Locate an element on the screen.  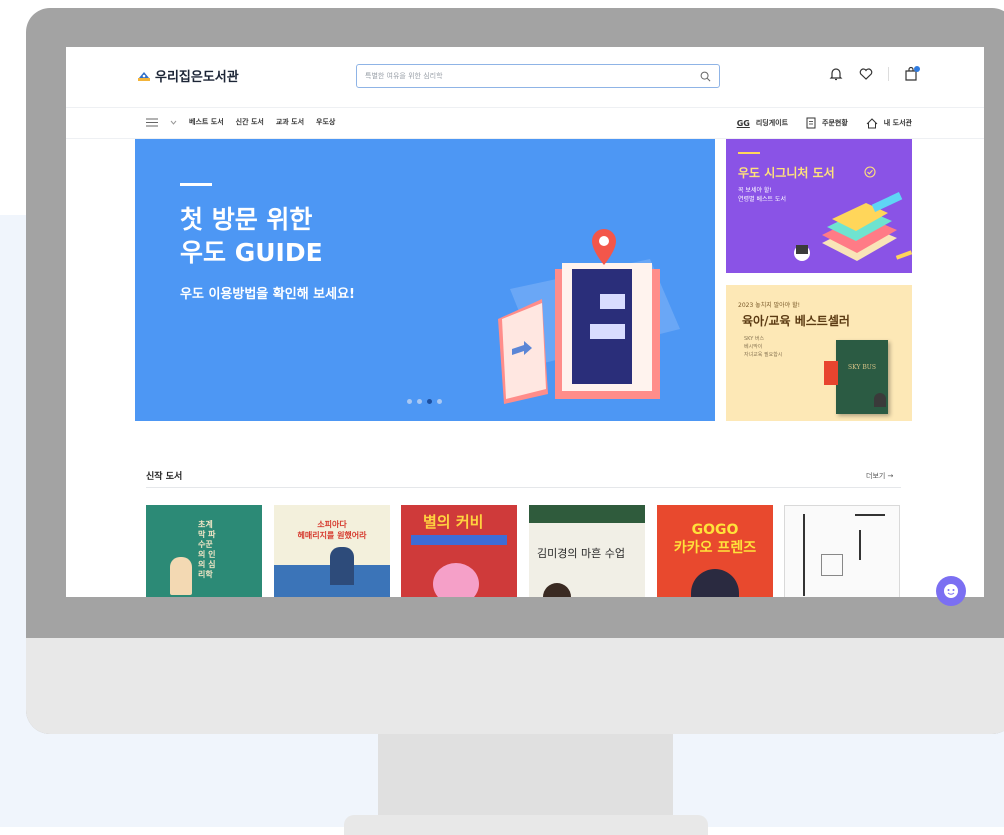
nav-item-bestseller: 베스트 도서 is located at coordinates (206, 122).